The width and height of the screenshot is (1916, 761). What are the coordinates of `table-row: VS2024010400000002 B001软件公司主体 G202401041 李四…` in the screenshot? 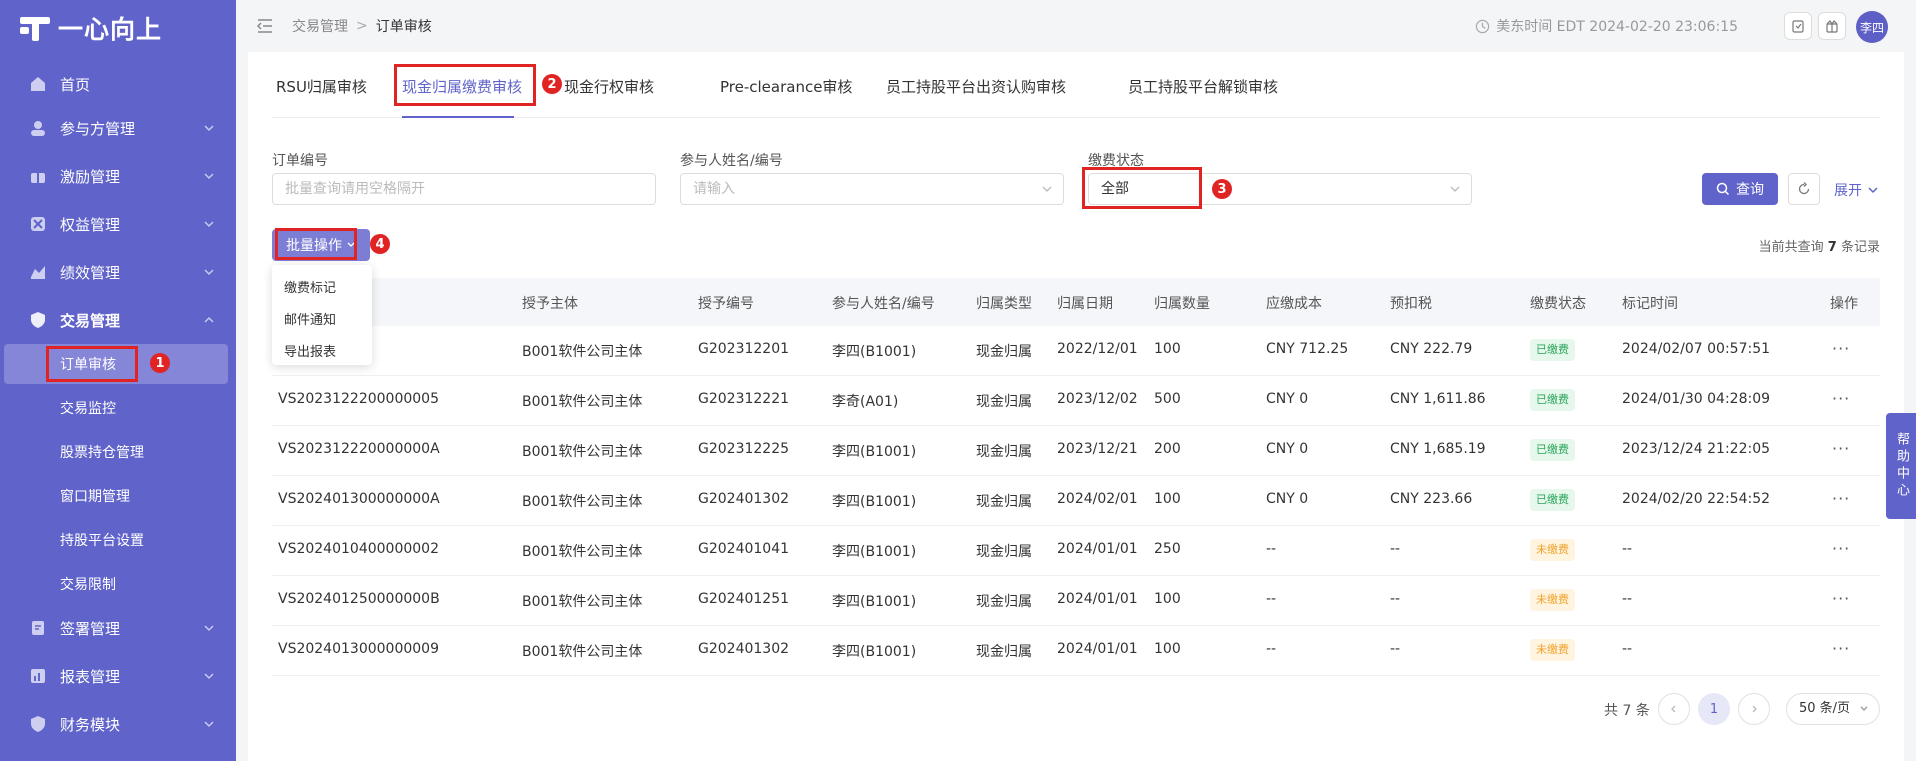 It's located at (1076, 551).